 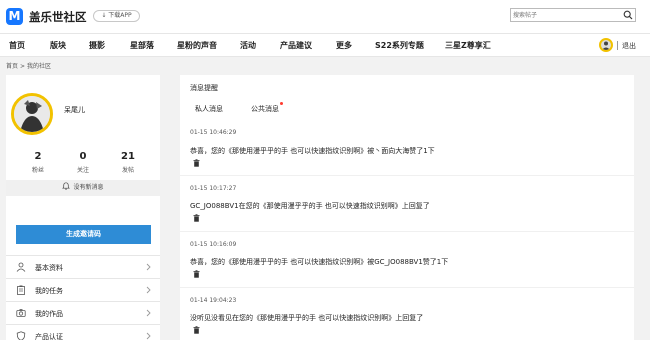 I want to click on notification-text: 没有新消息, so click(x=88, y=187).